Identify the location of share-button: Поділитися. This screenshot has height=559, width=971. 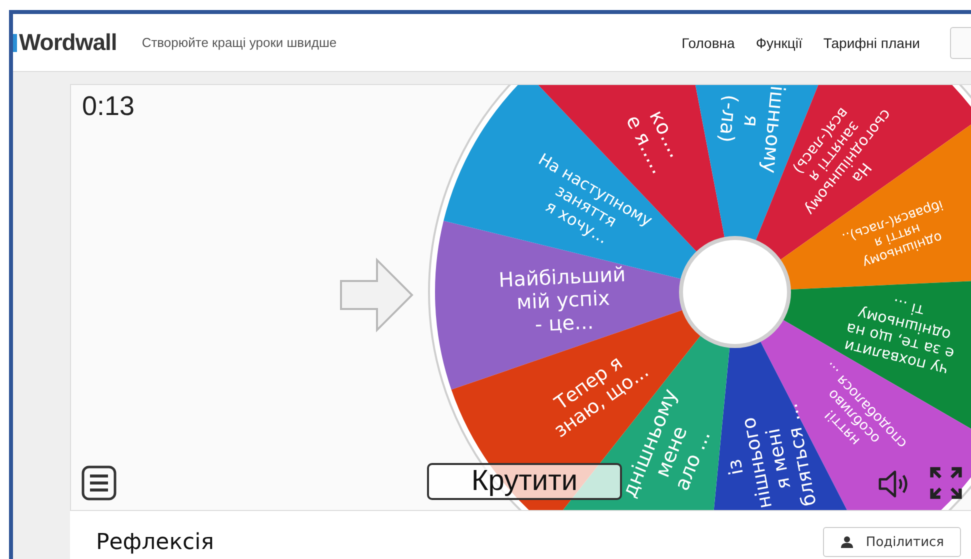
(891, 542).